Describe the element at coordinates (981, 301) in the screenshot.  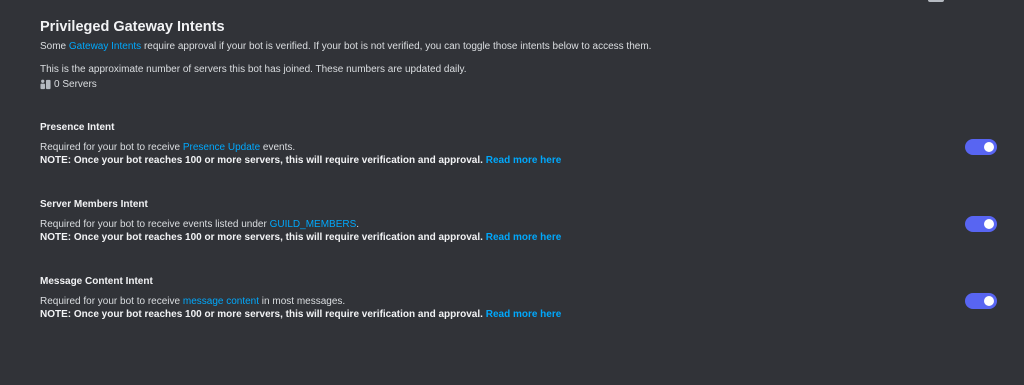
I see `message-content-intent-toggle` at that location.